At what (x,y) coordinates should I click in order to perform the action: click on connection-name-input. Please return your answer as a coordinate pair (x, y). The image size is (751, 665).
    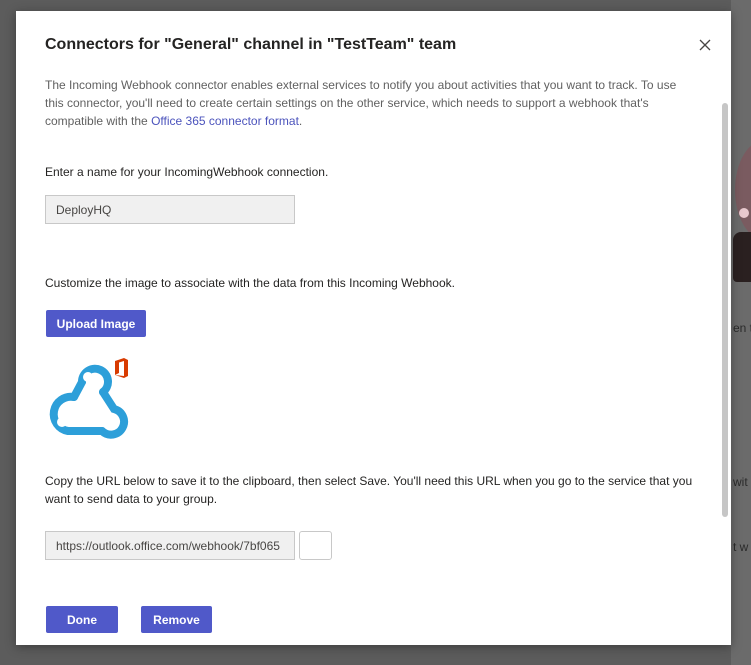
    Looking at the image, I should click on (170, 209).